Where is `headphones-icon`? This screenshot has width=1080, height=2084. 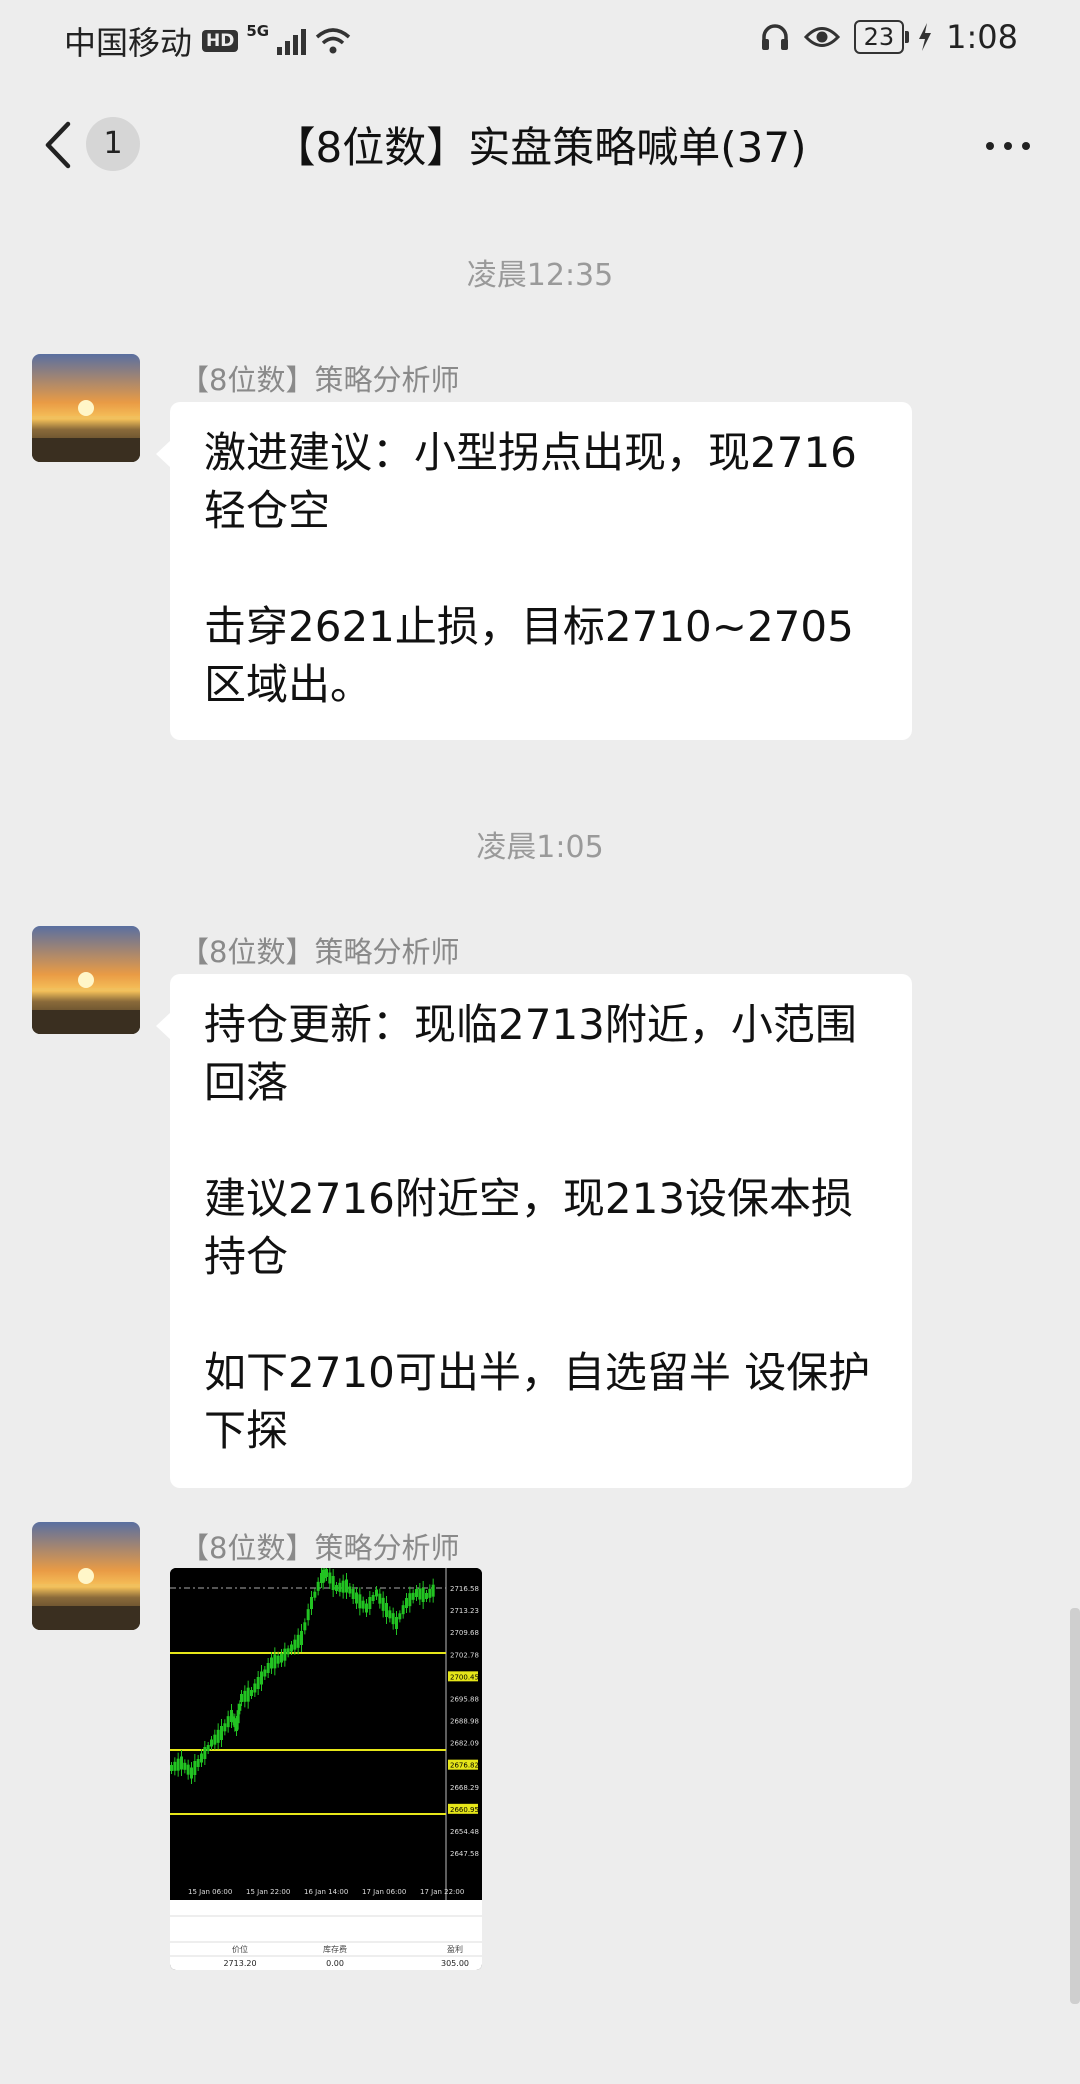
headphones-icon is located at coordinates (774, 37).